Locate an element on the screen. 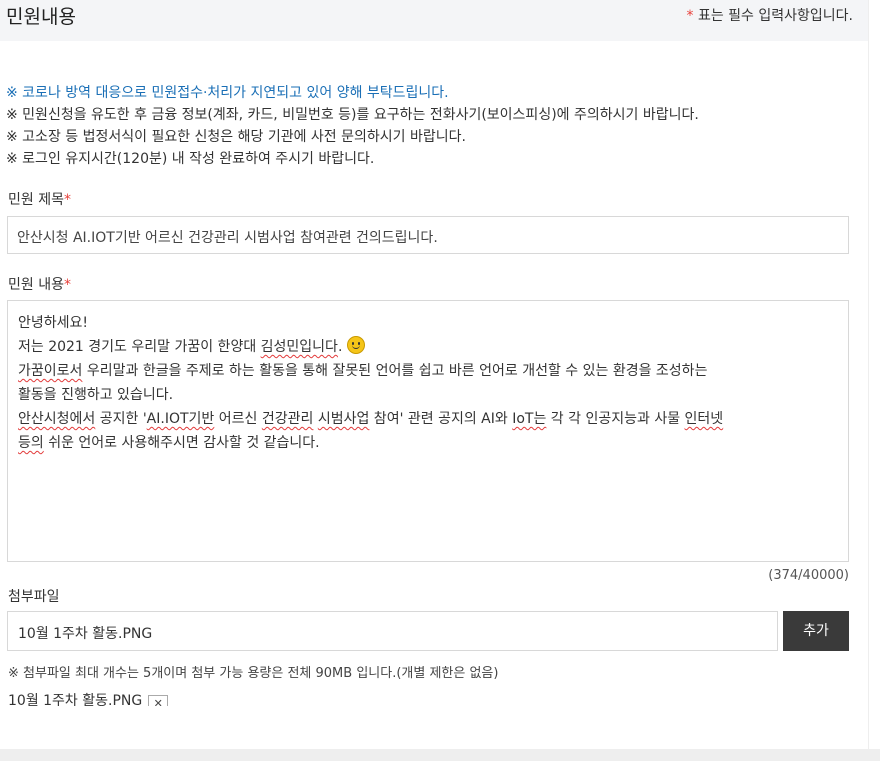  remove-file-icon: ✕ is located at coordinates (158, 700).